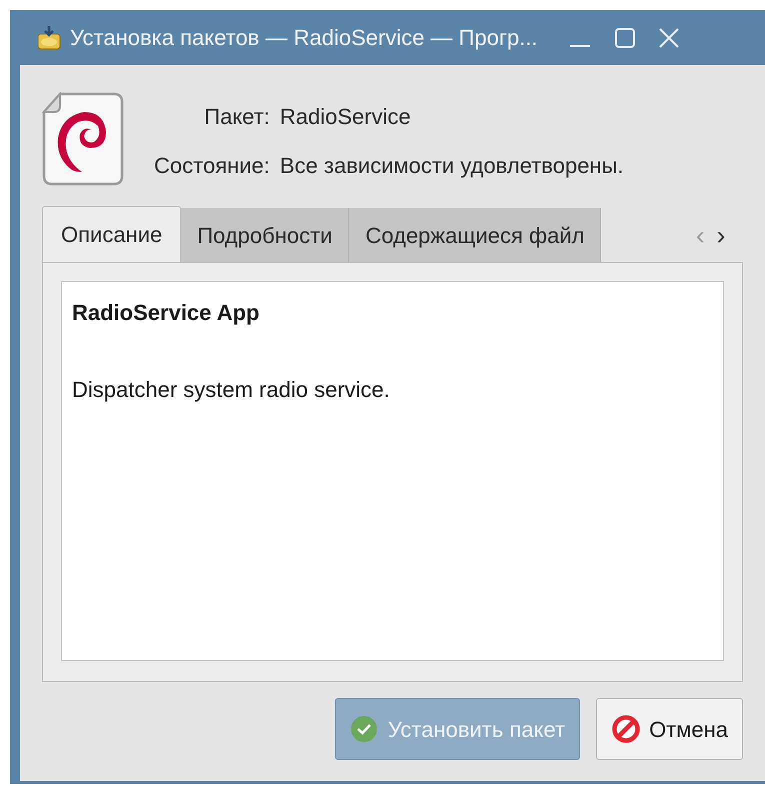 The height and width of the screenshot is (786, 765). Describe the element at coordinates (452, 166) in the screenshot. I see `field-value: Все зависимости удовлетворены.` at that location.